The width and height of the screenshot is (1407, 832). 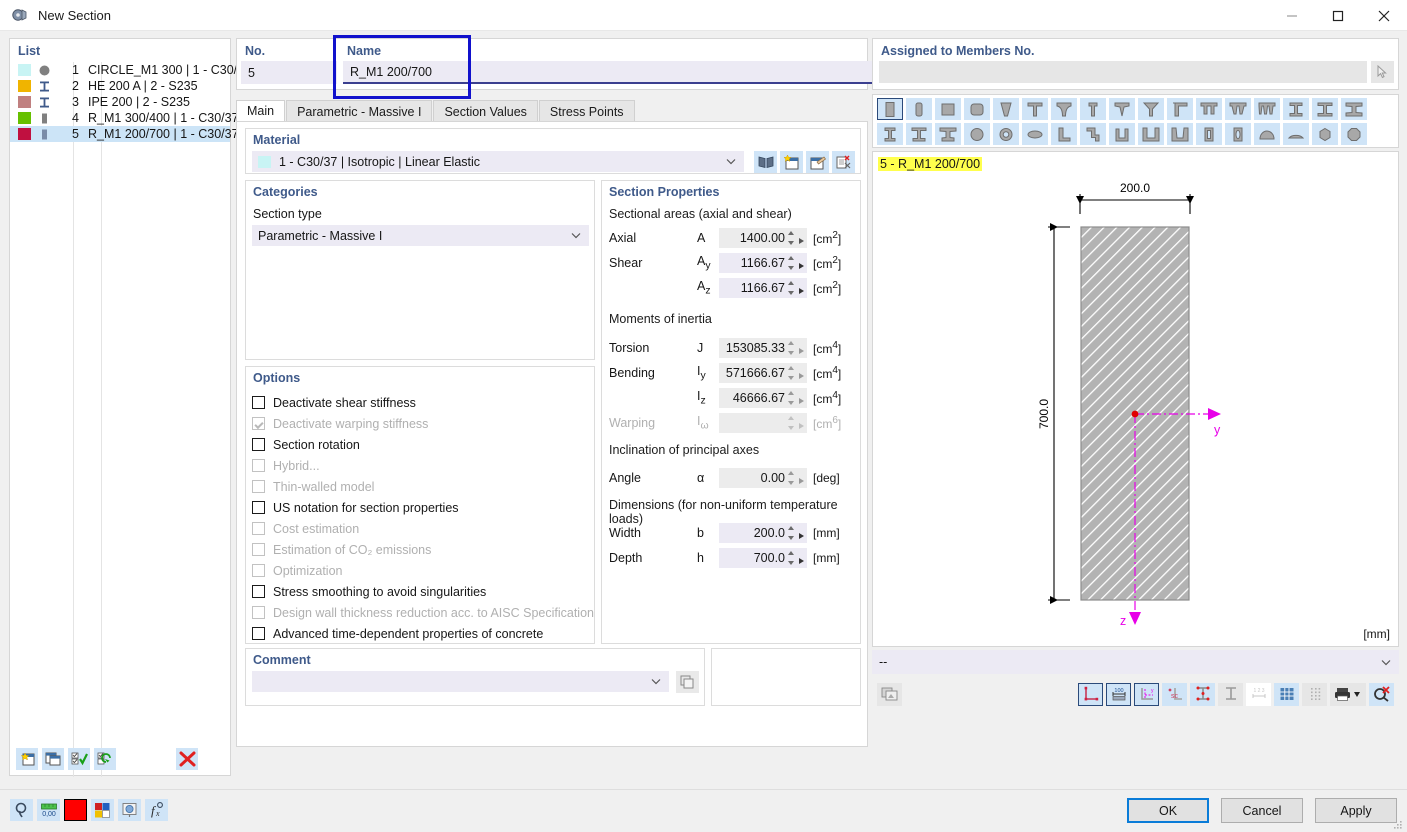 I want to click on shape-u-channel-wide-button, so click(x=1151, y=134).